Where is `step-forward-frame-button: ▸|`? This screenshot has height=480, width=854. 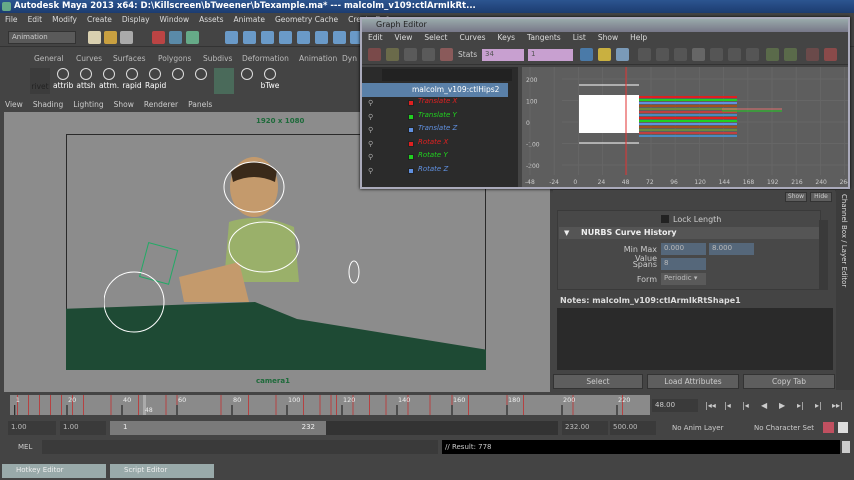
step-forward-frame-button: ▸| is located at coordinates (800, 405).